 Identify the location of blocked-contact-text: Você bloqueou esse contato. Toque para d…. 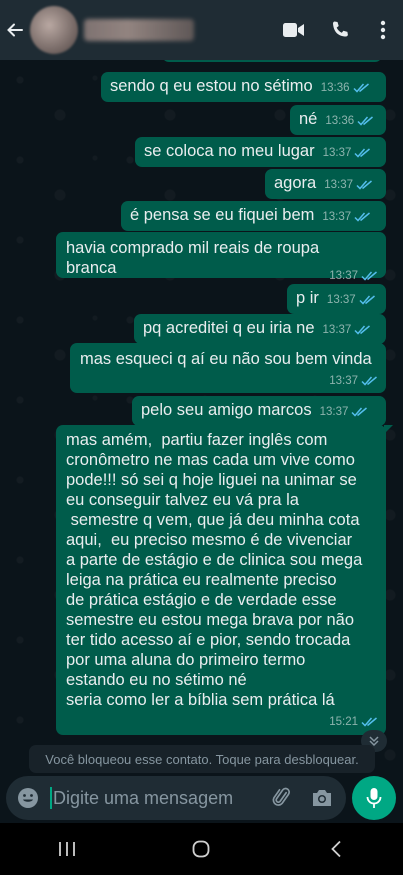
(202, 759).